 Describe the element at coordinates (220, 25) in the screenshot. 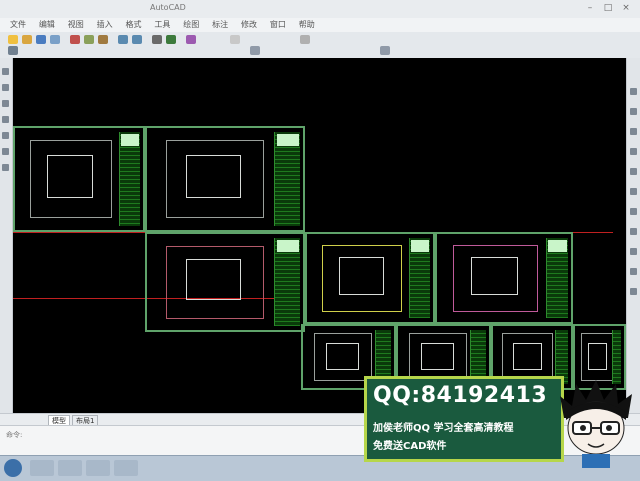

I see `menu-dimension: 标注` at that location.